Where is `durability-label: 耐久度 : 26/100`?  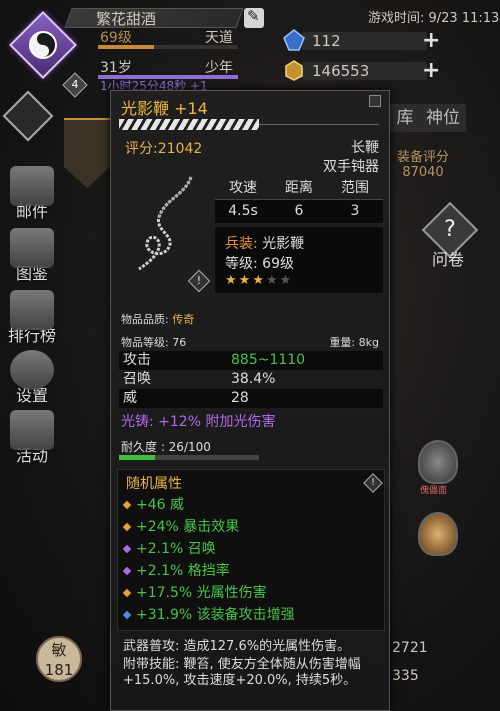
durability-label: 耐久度 : 26/100 is located at coordinates (166, 447).